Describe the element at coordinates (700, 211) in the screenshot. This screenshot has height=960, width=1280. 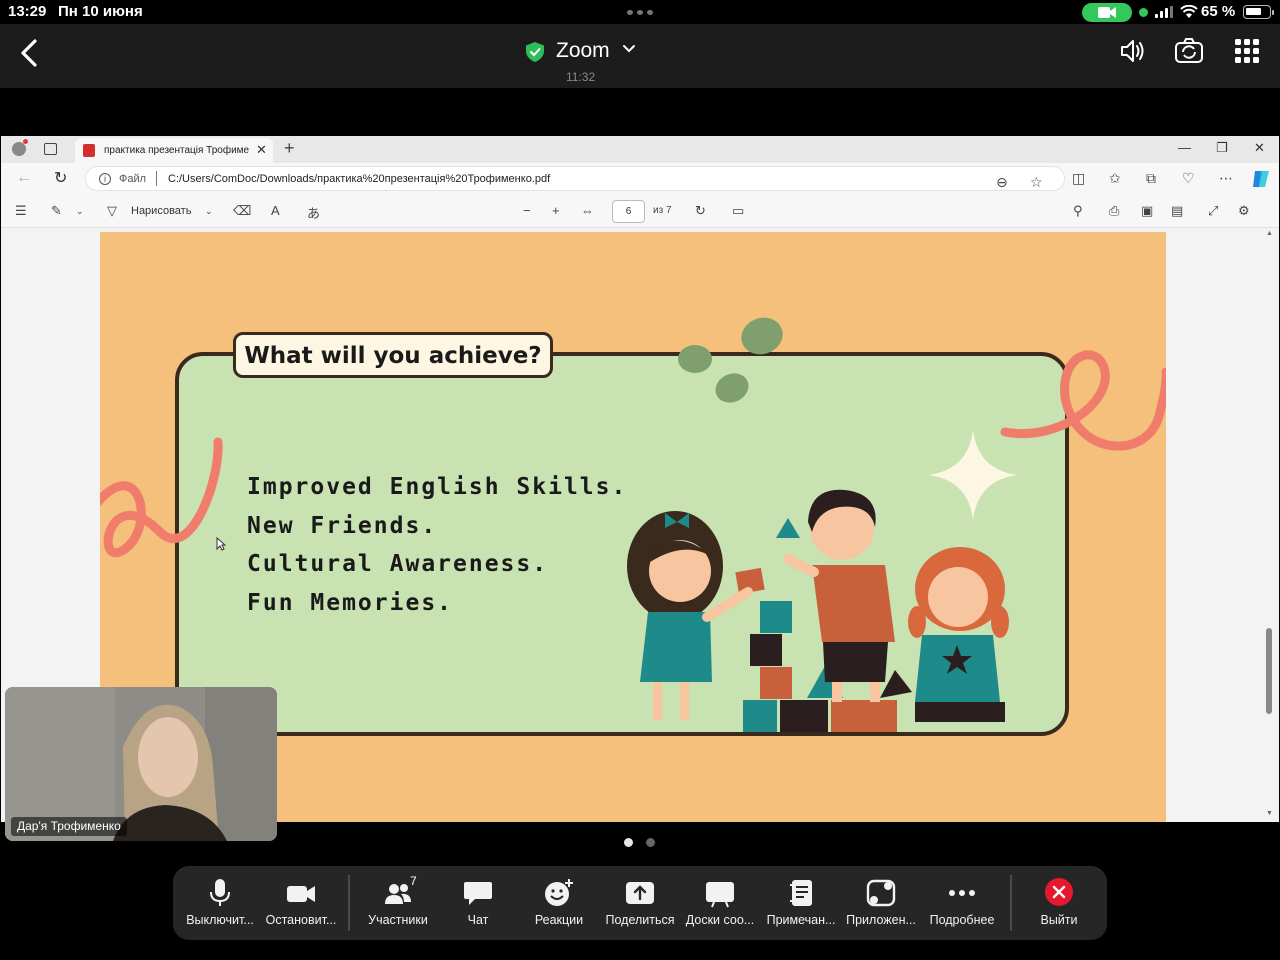
I see `rotate-icon: ↻` at that location.